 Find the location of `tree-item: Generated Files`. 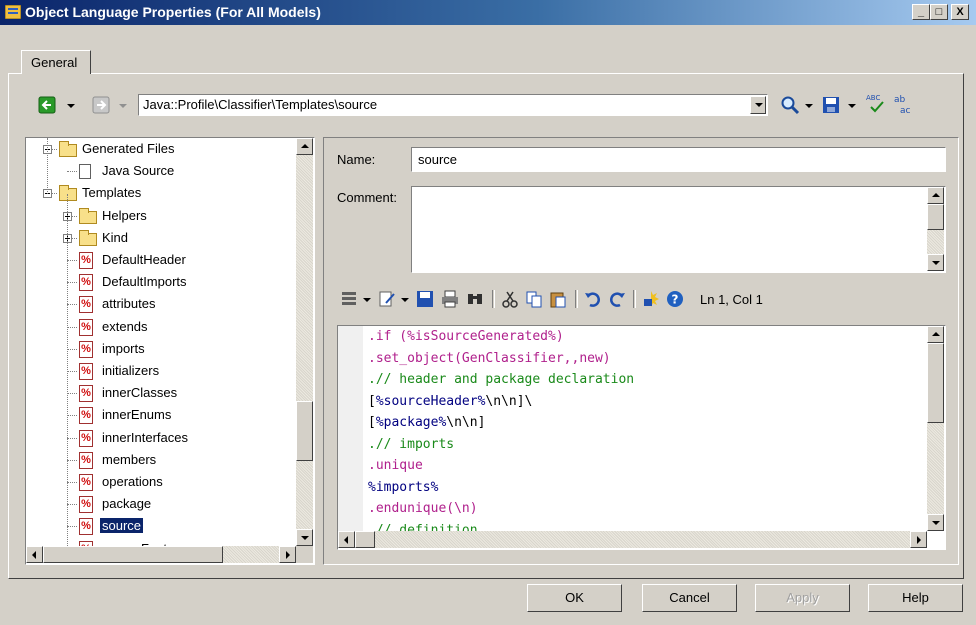

tree-item: Generated Files is located at coordinates (161, 150).